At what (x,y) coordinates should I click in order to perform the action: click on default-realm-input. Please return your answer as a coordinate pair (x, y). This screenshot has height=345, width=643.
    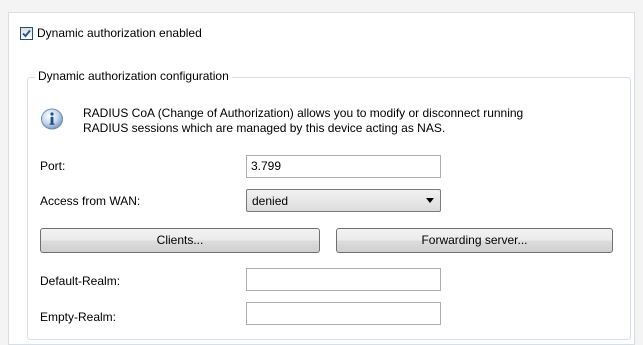
    Looking at the image, I should click on (343, 279).